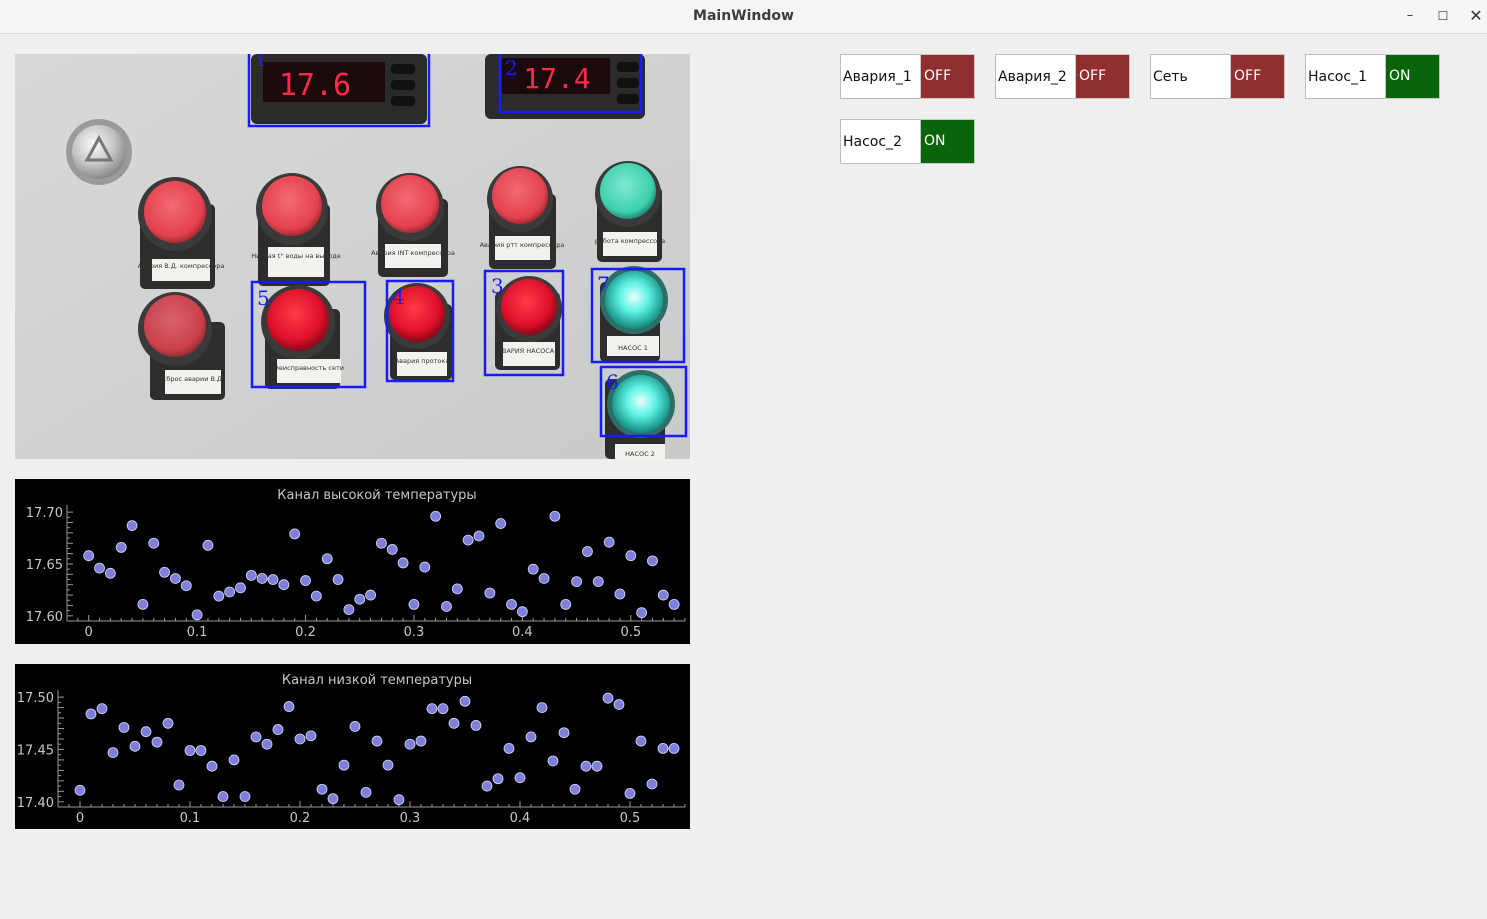 The width and height of the screenshot is (1487, 919). What do you see at coordinates (630, 241) in the screenshot?
I see `lamp-caption: работа компрессора` at bounding box center [630, 241].